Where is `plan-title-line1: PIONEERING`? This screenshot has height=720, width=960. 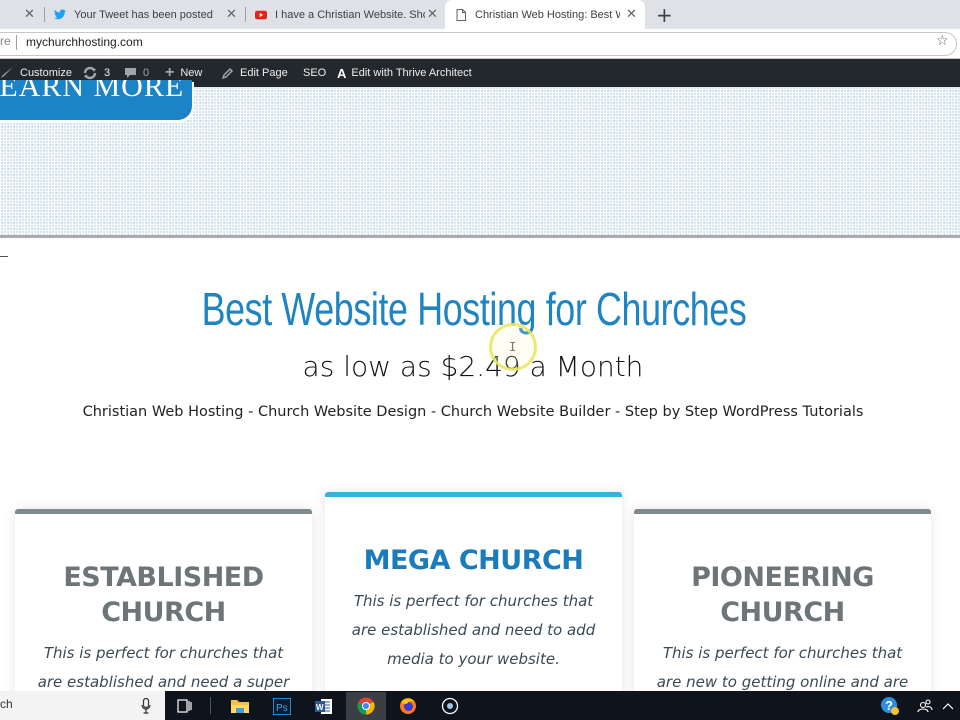 plan-title-line1: PIONEERING is located at coordinates (782, 577).